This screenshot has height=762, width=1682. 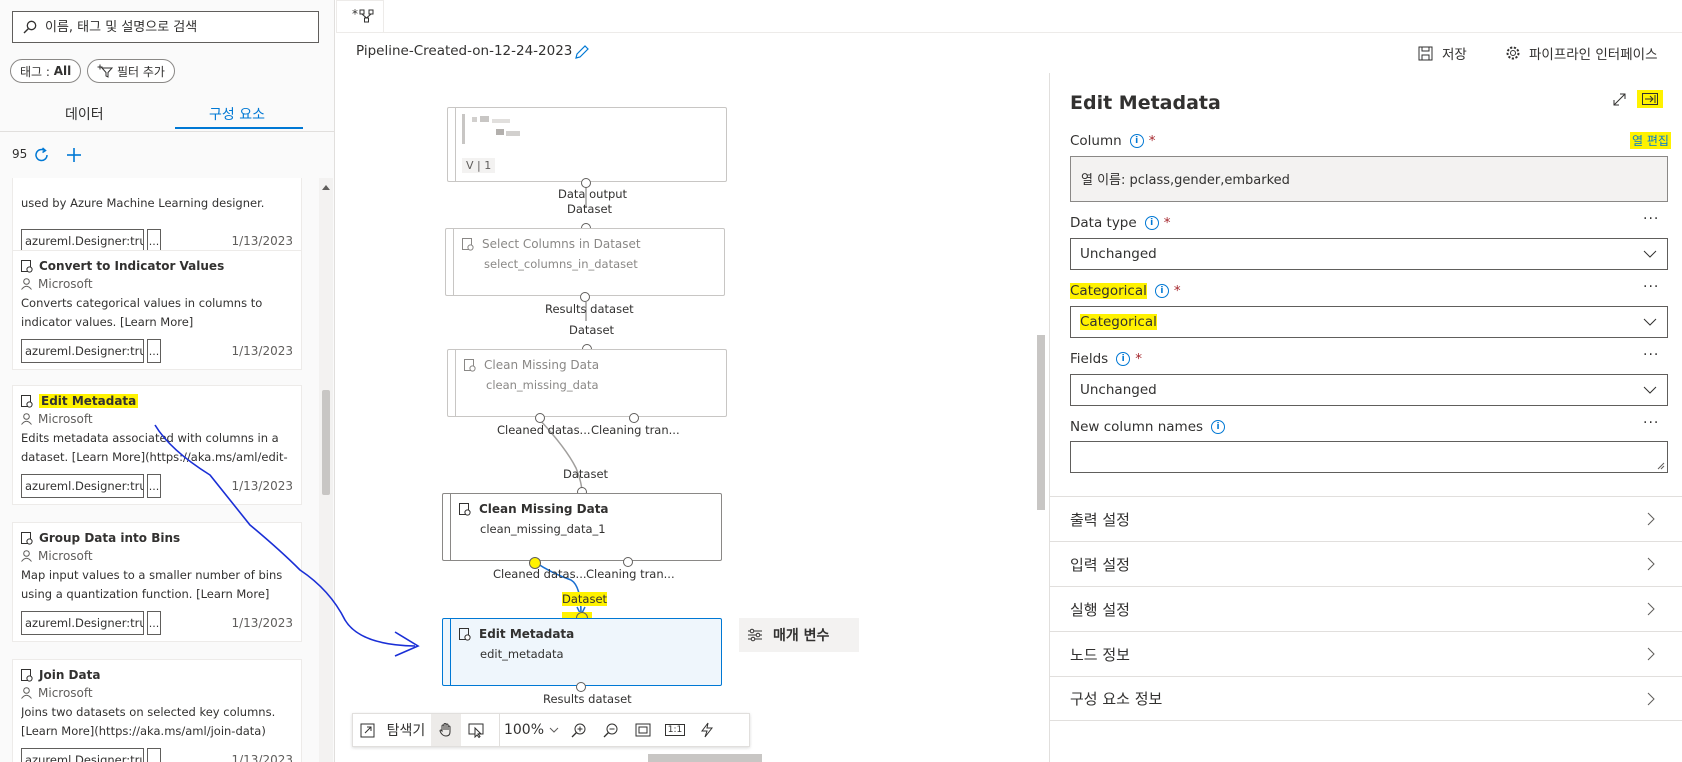 I want to click on tag-filter-prefix: 태그 :, so click(x=37, y=71).